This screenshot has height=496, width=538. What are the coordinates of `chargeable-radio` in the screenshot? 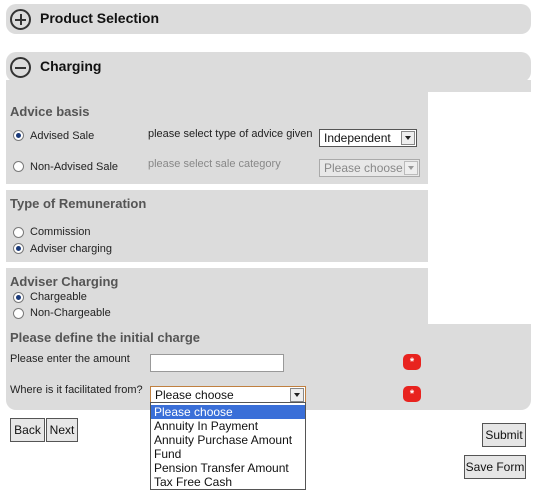 It's located at (18, 297).